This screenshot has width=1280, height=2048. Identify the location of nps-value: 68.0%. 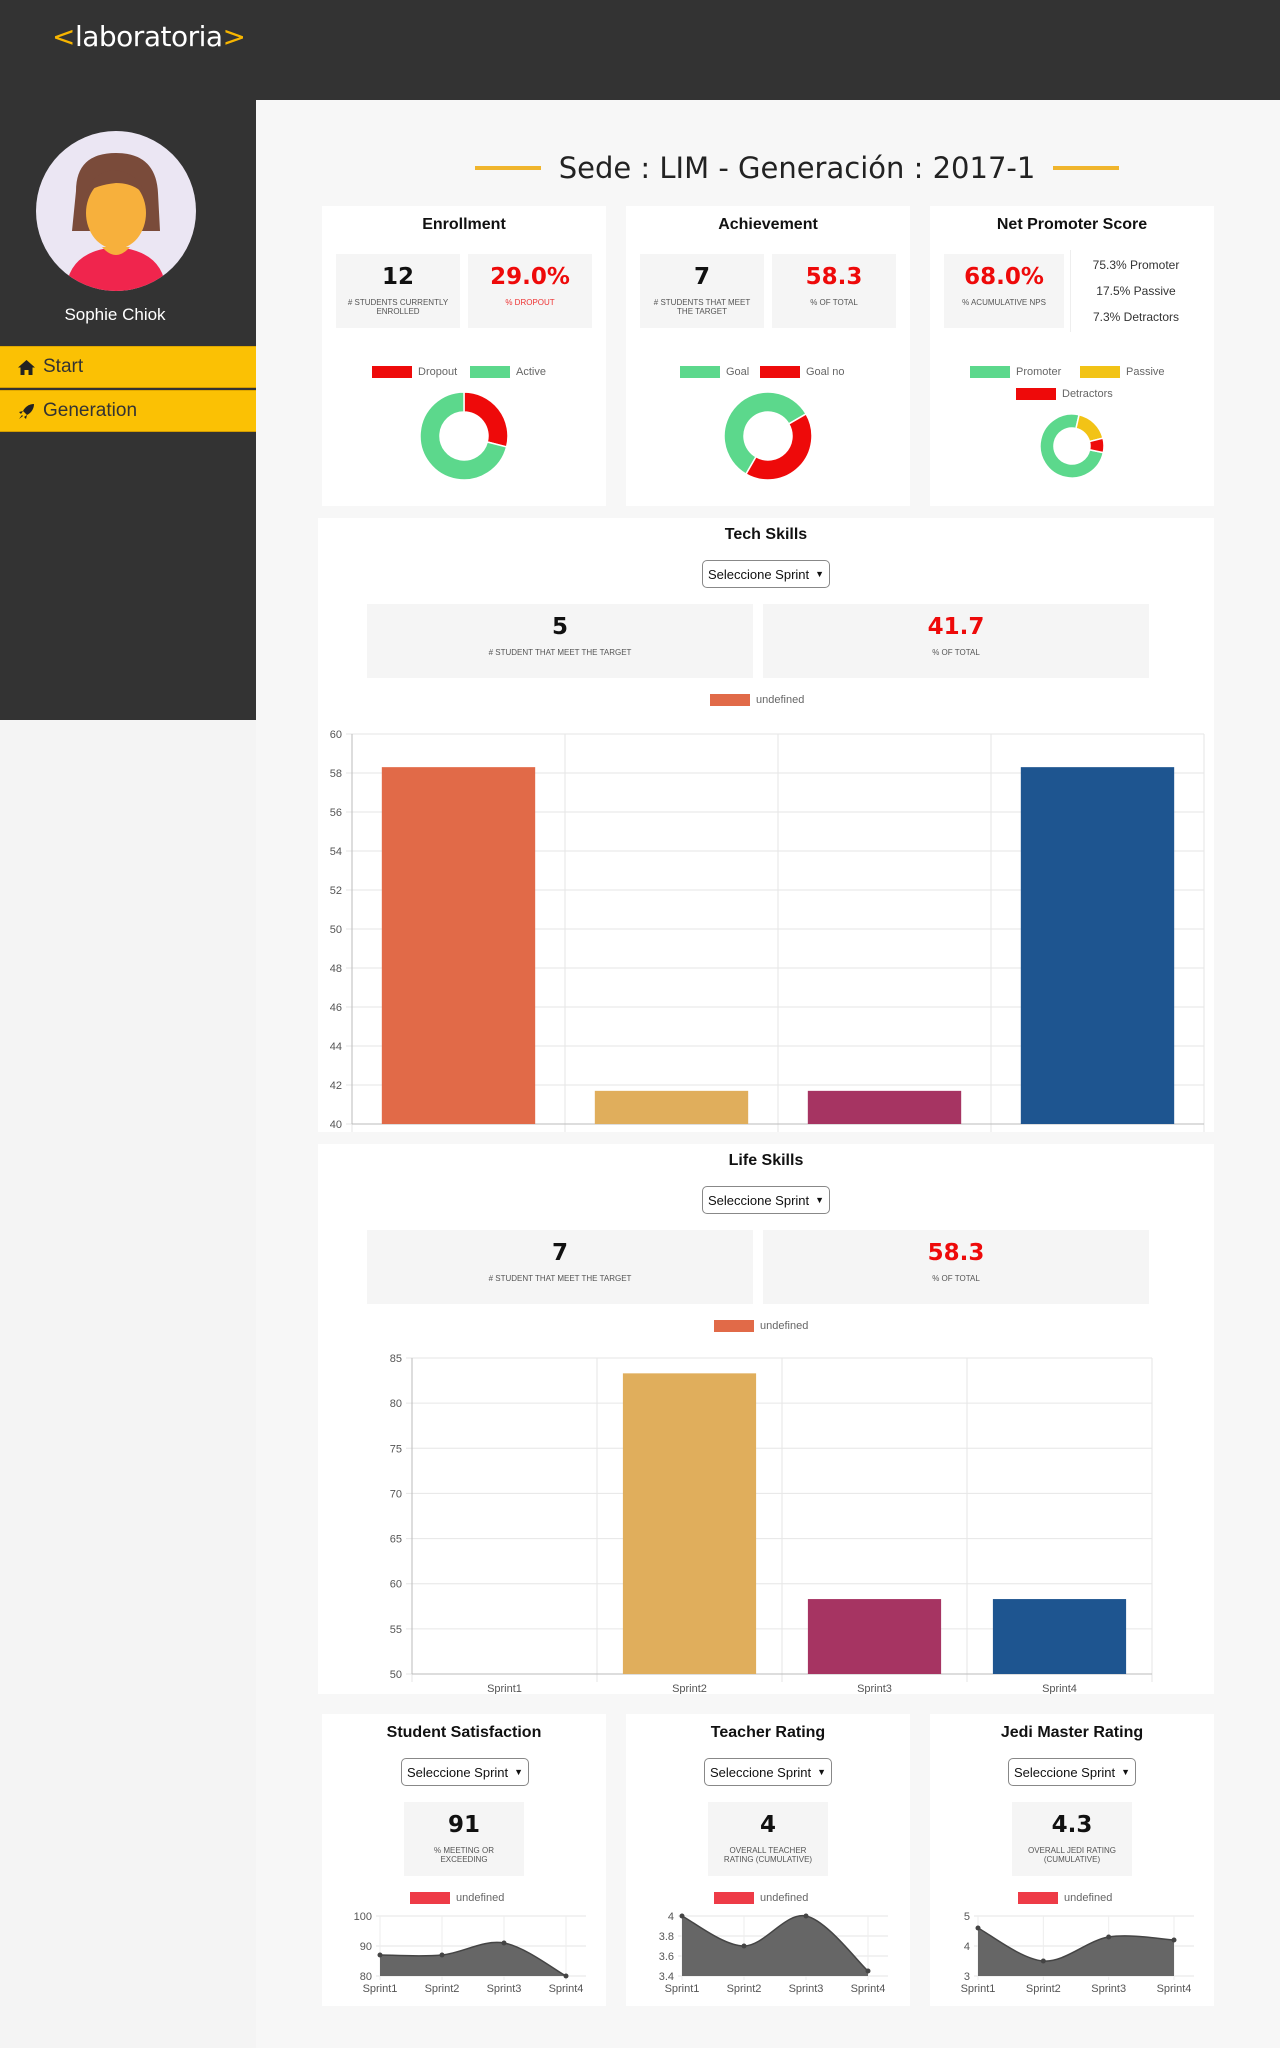
(1004, 277).